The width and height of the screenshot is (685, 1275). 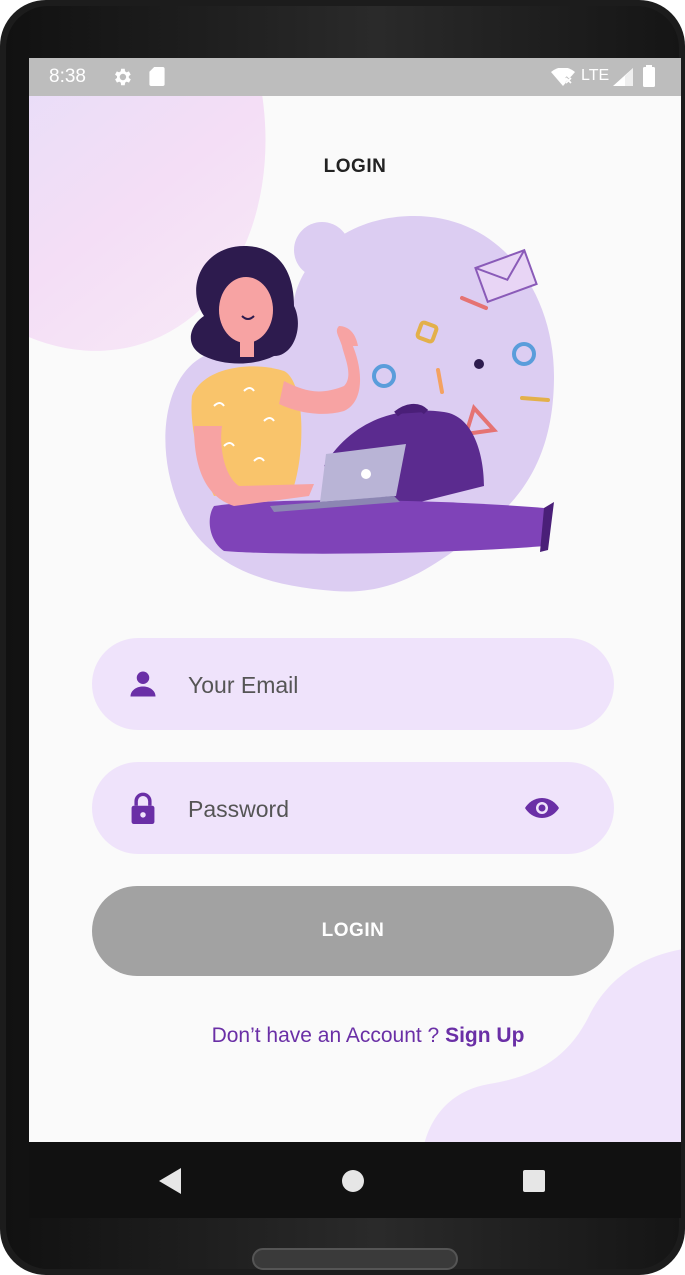 I want to click on signup-link: Sign Up, so click(x=484, y=1035).